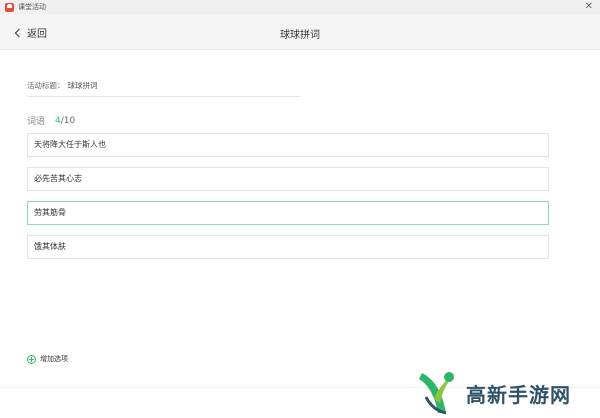 The image size is (600, 418). Describe the element at coordinates (83, 85) in the screenshot. I see `activity-title-value: 球球拼词` at that location.